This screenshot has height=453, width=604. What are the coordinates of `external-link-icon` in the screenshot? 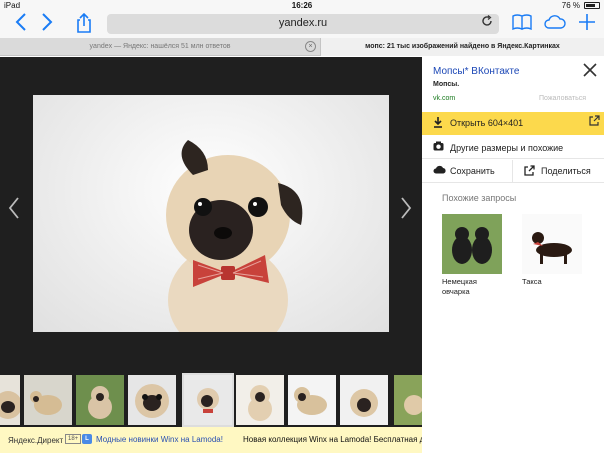 It's located at (594, 122).